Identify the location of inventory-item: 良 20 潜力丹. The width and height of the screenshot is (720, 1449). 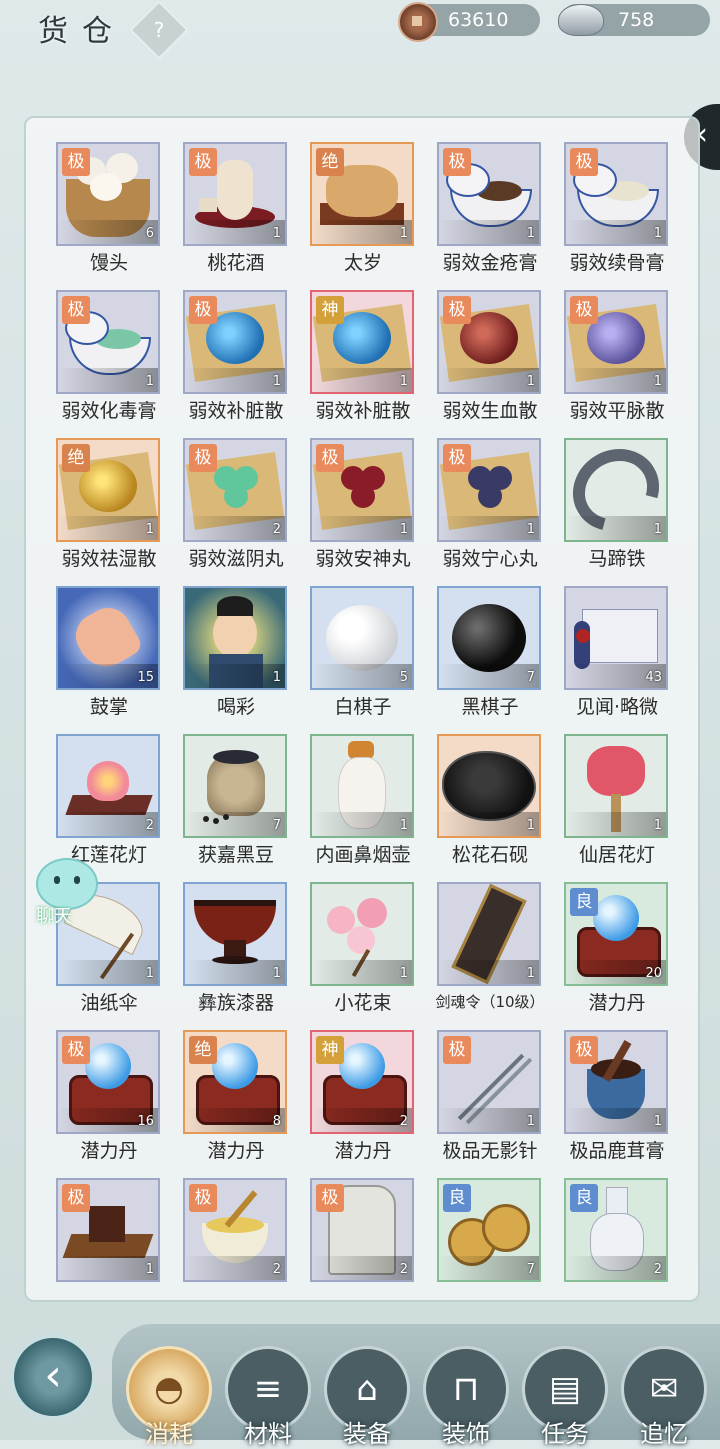
(615, 955).